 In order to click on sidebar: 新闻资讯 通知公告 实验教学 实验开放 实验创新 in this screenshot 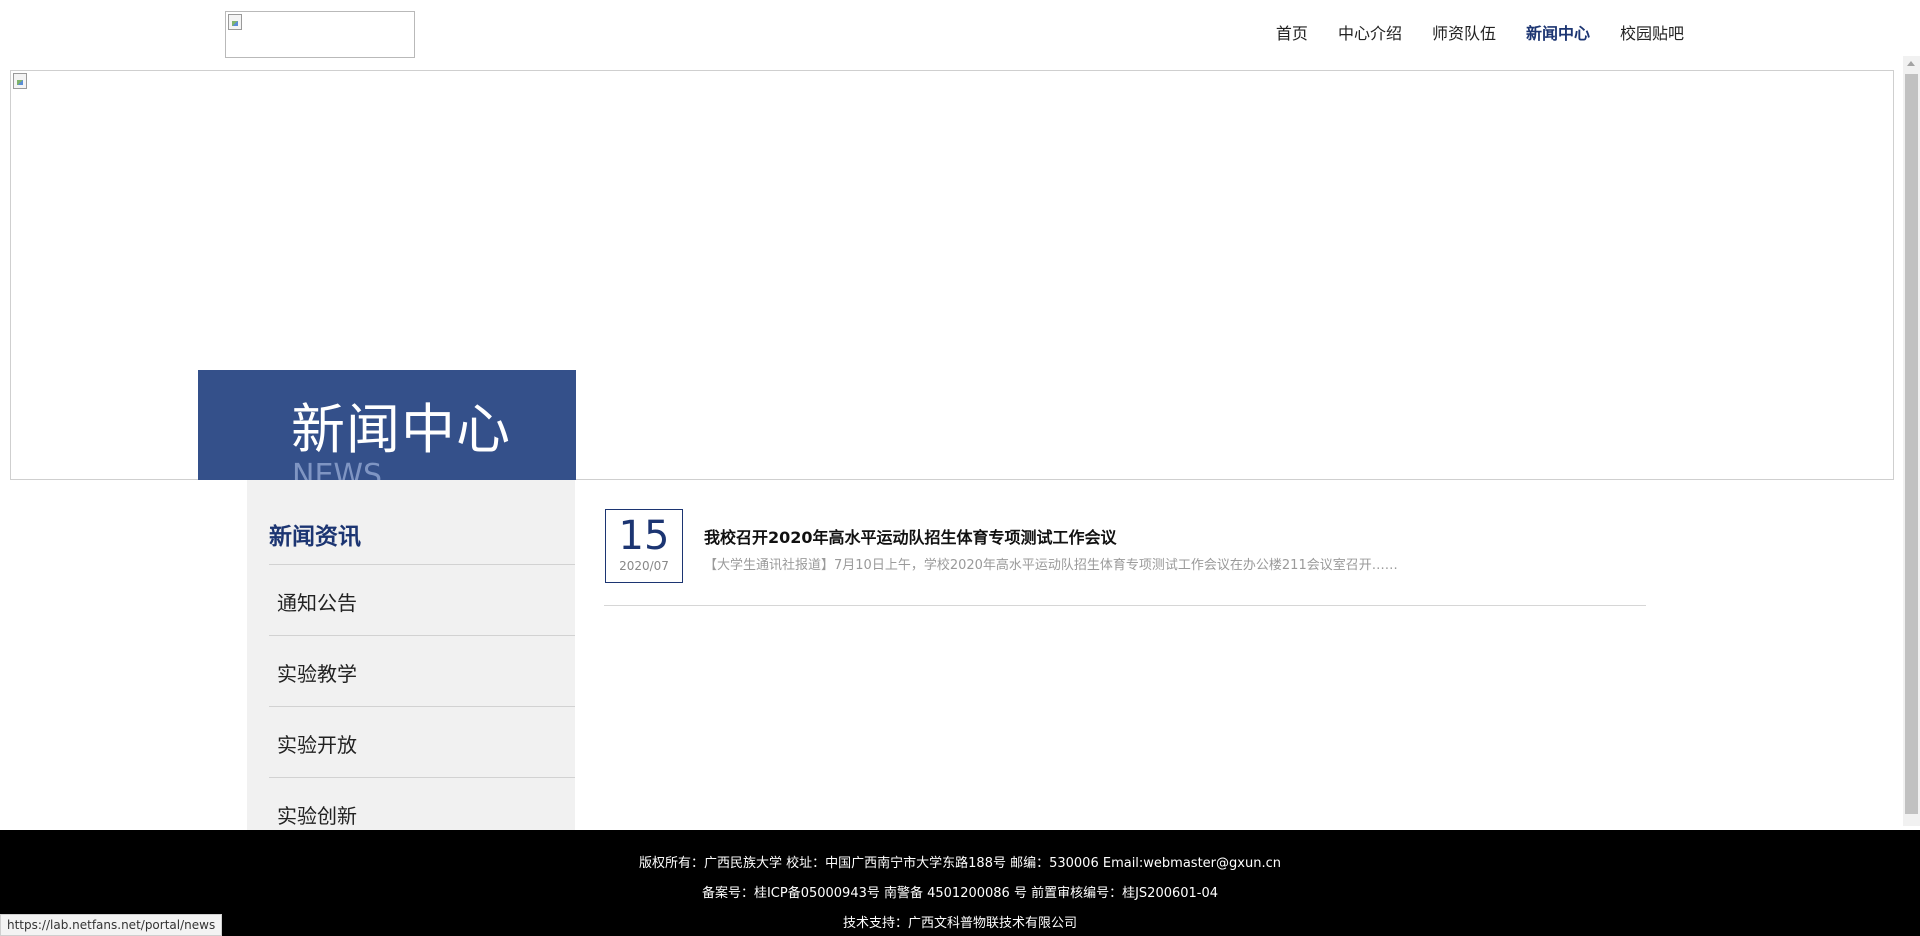, I will do `click(411, 664)`.